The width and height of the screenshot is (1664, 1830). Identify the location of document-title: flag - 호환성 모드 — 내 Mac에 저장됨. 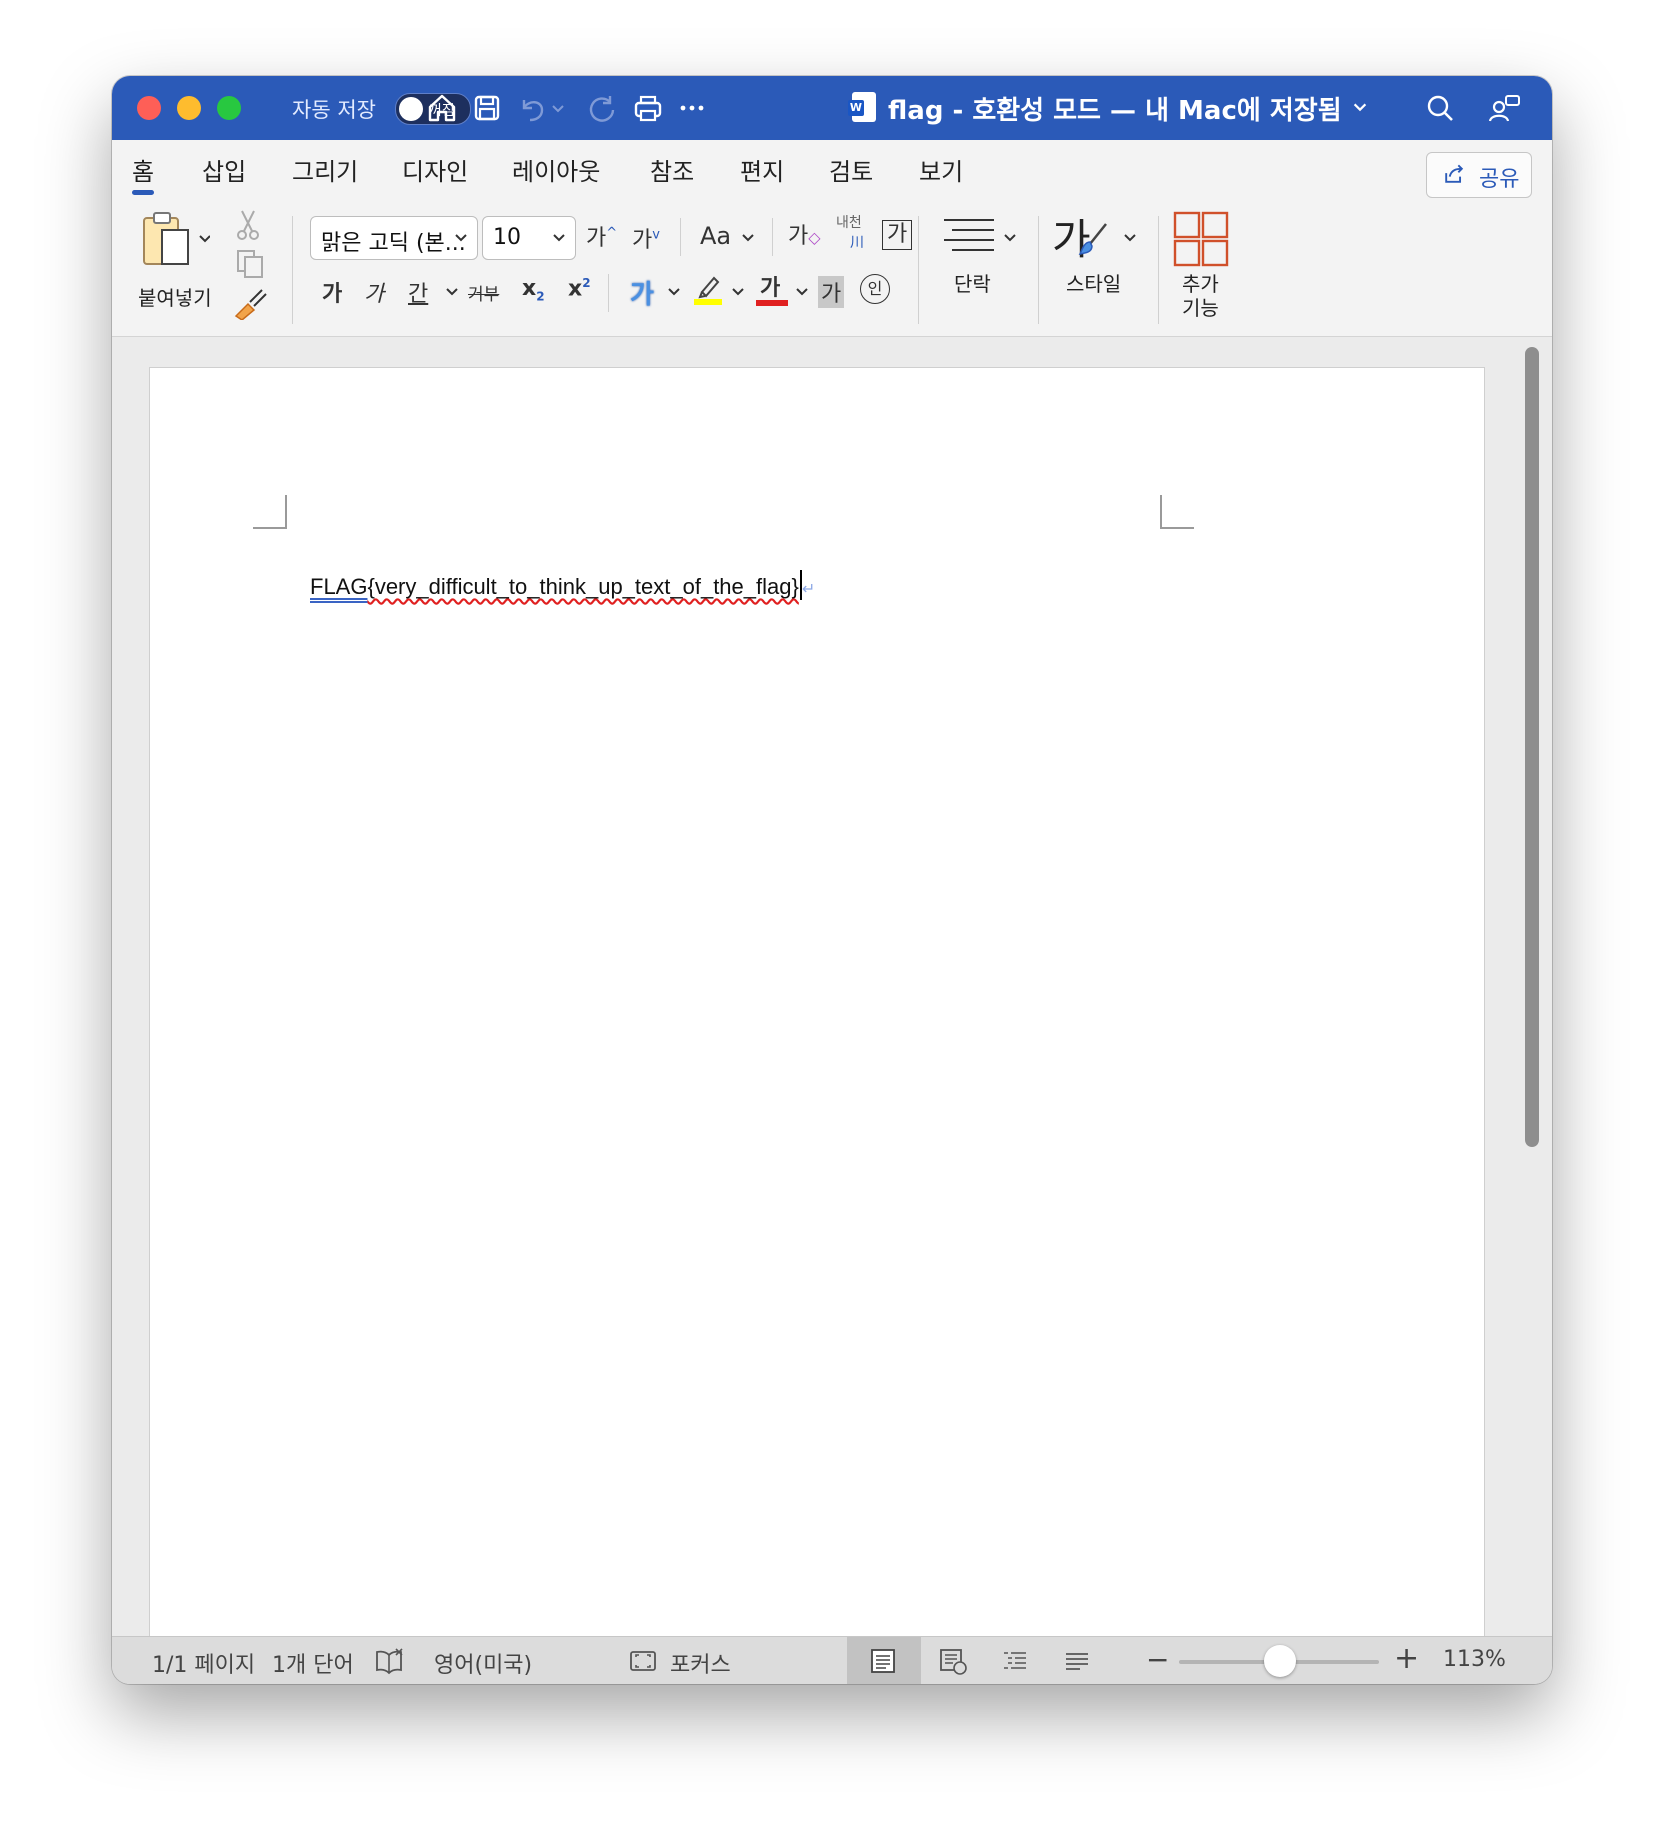
(1128, 108).